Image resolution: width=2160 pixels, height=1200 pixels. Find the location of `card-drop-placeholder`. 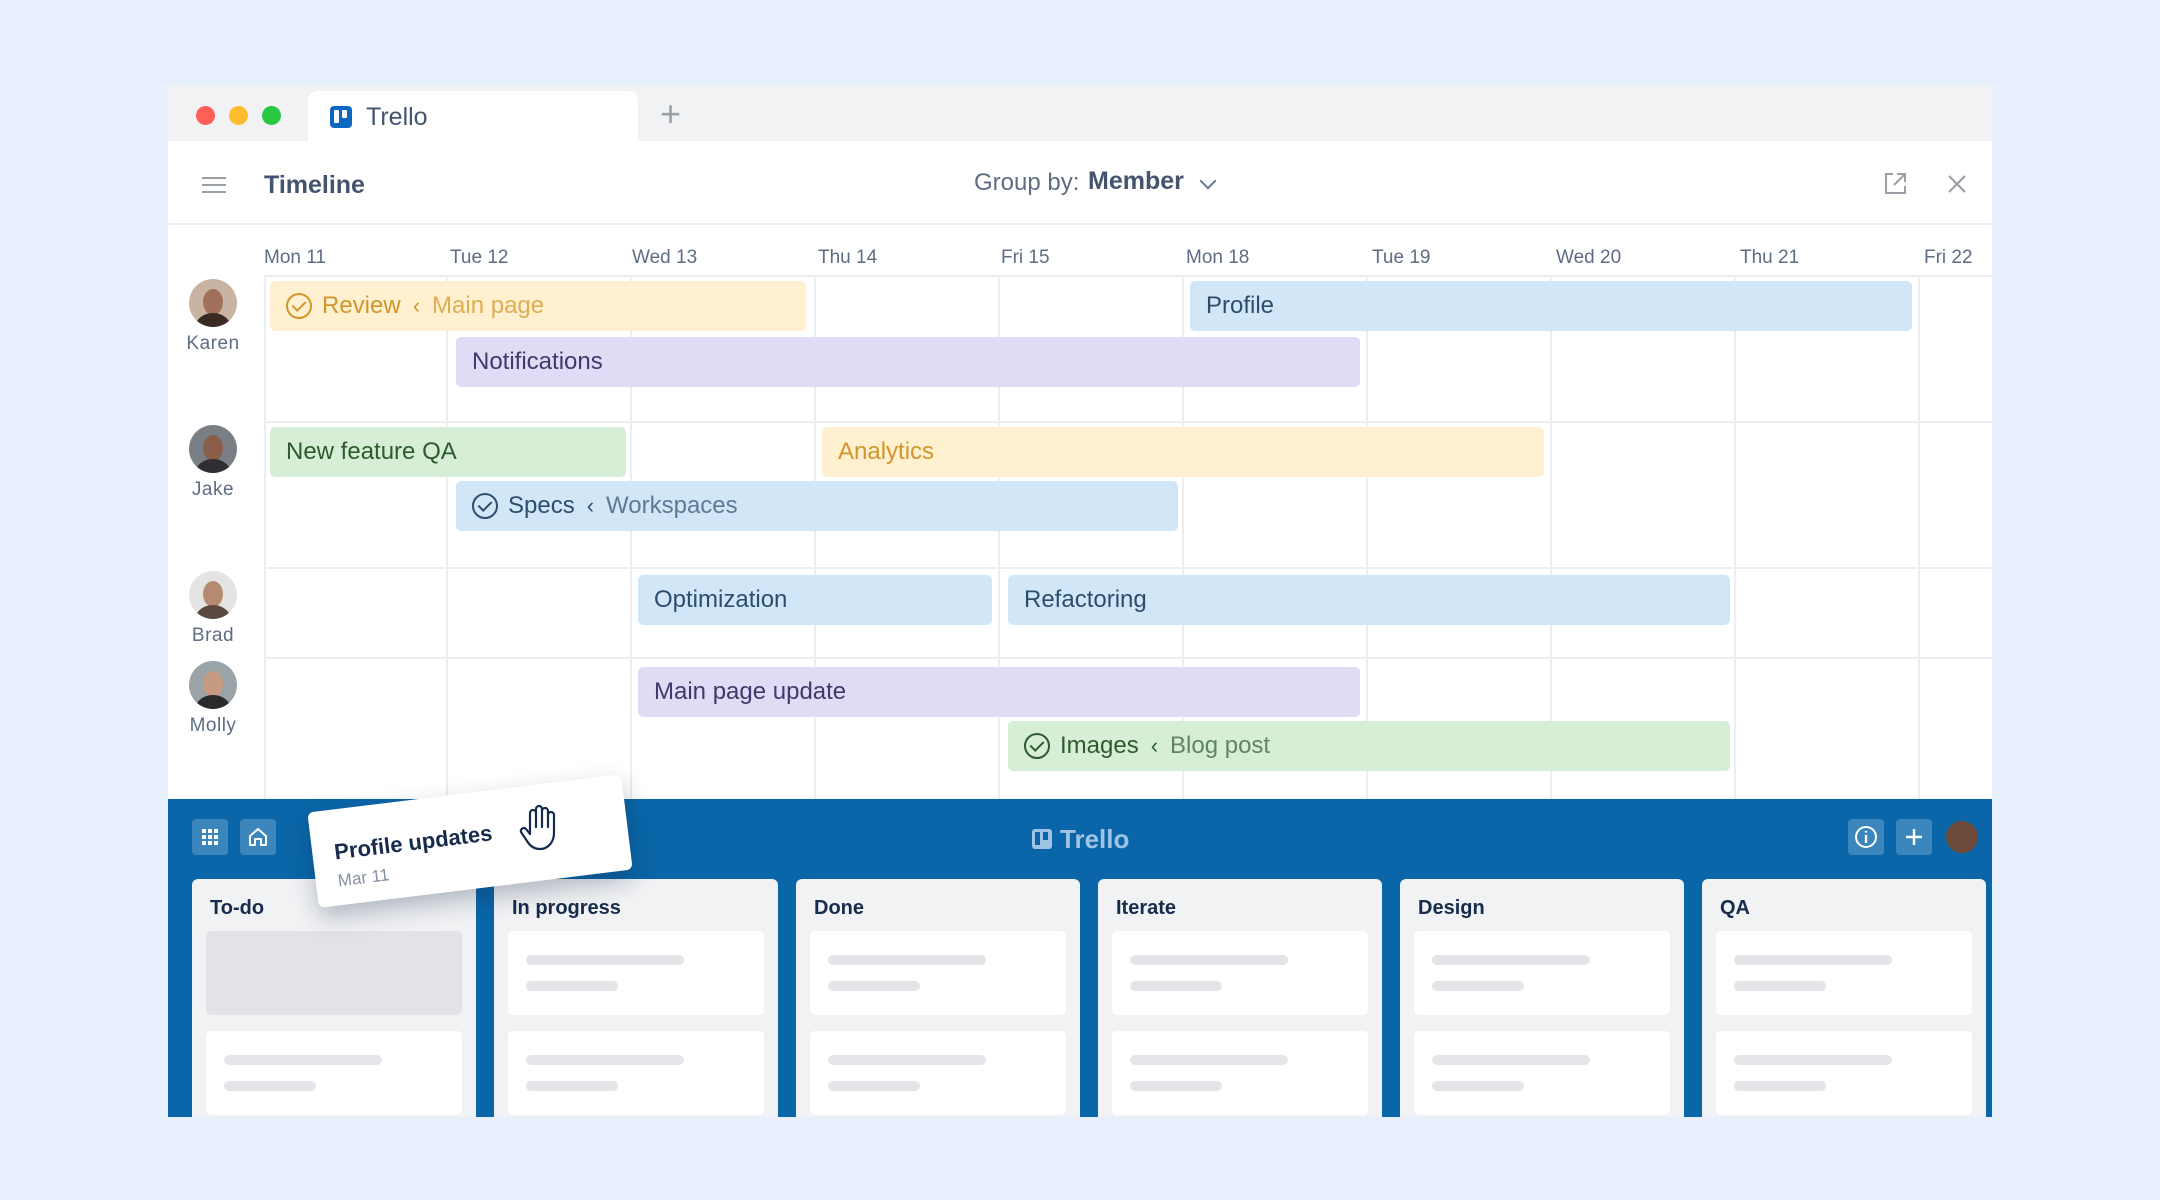

card-drop-placeholder is located at coordinates (334, 973).